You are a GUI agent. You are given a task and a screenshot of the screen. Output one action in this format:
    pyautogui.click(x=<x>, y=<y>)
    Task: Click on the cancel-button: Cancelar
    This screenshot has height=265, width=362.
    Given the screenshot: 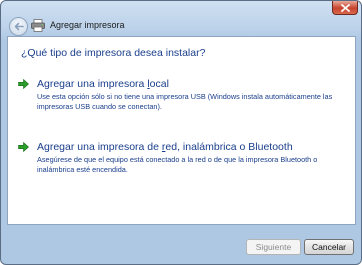 What is the action you would take?
    pyautogui.click(x=329, y=247)
    